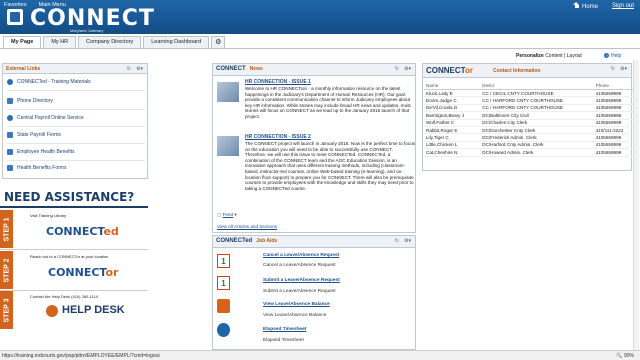  What do you see at coordinates (10, 101) in the screenshot?
I see `phone-icon` at bounding box center [10, 101].